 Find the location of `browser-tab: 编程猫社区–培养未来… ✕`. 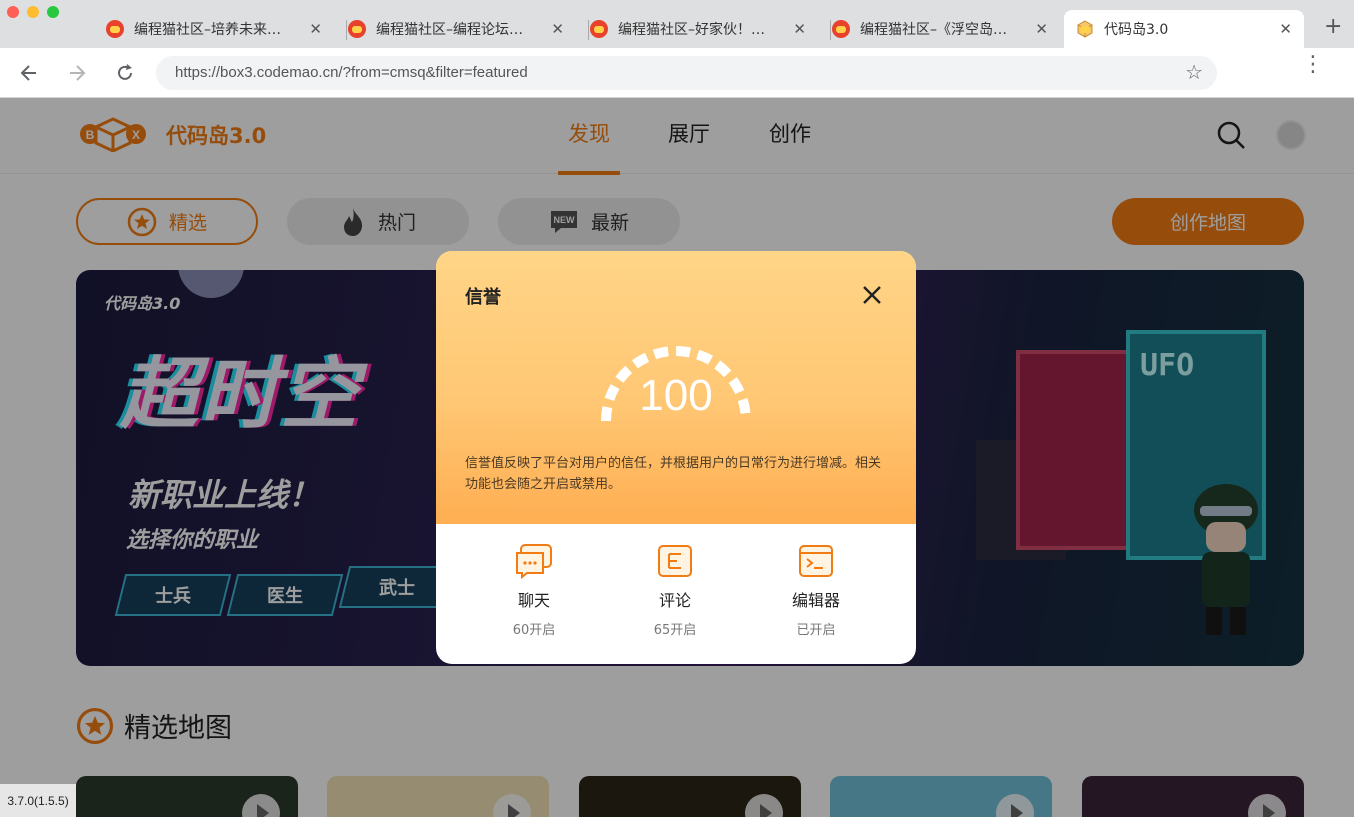

browser-tab: 编程猫社区–培养未来… ✕ is located at coordinates (220, 29).